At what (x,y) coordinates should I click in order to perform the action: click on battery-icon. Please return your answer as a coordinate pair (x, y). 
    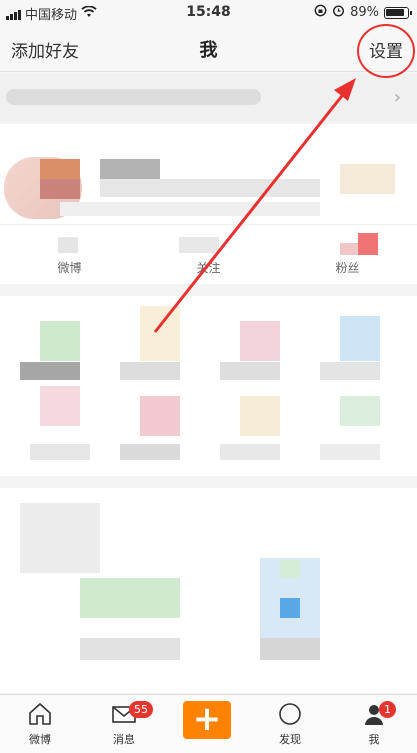
    Looking at the image, I should click on (398, 12).